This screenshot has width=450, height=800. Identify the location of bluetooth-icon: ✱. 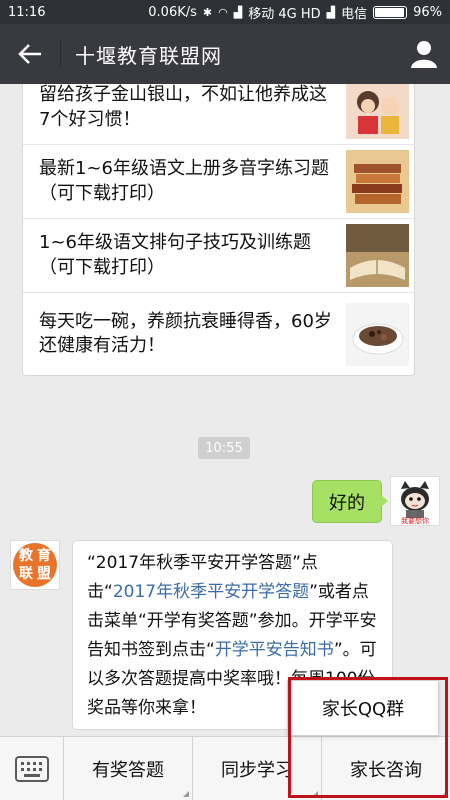
(207, 12).